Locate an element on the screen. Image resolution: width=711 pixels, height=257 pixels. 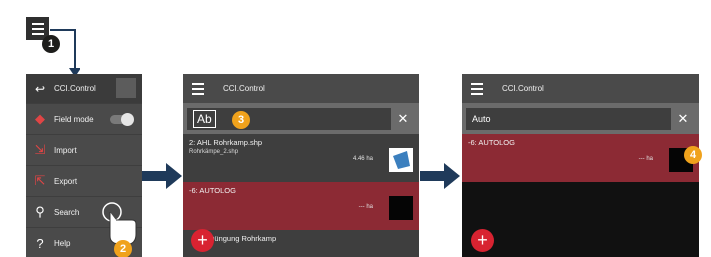
search-input-value: Ab is located at coordinates (204, 118).